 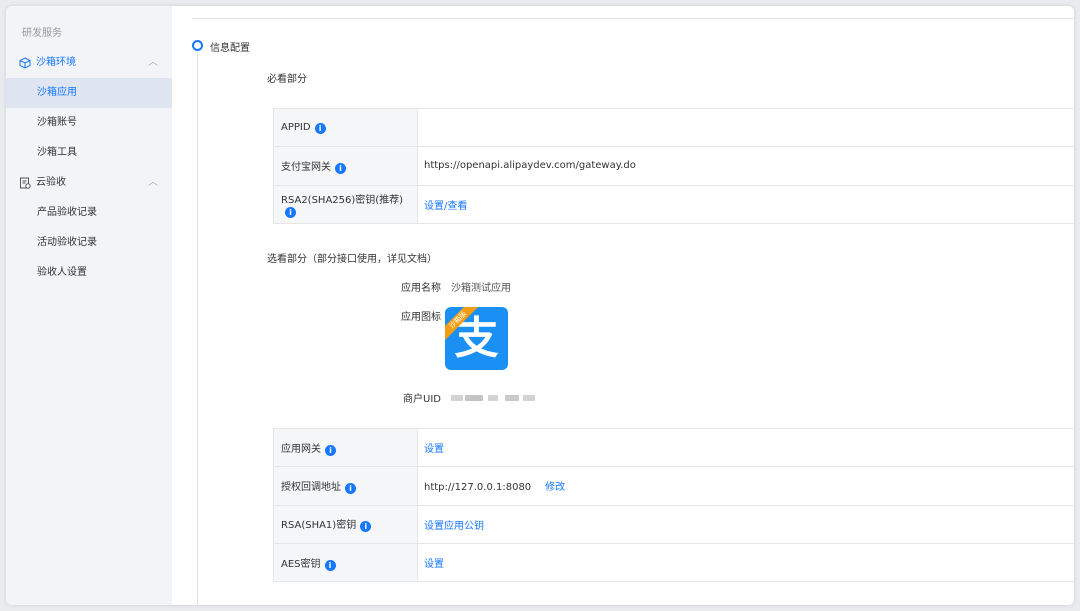 I want to click on aes-settings-link: 设置, so click(x=434, y=564).